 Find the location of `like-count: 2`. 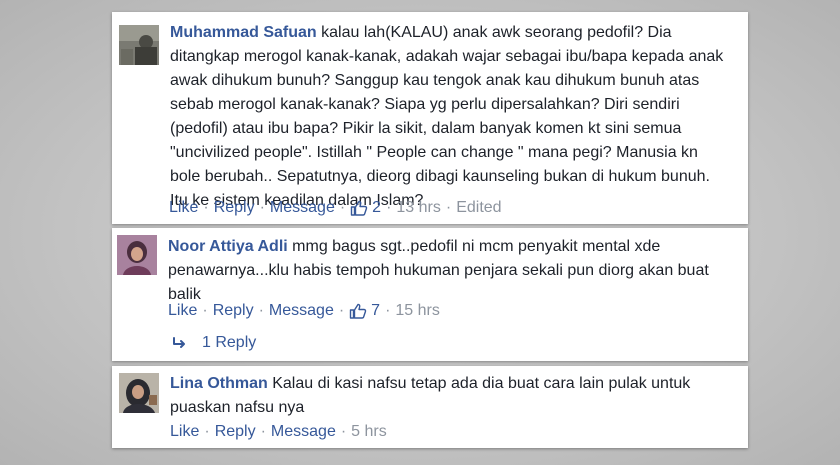

like-count: 2 is located at coordinates (365, 208).